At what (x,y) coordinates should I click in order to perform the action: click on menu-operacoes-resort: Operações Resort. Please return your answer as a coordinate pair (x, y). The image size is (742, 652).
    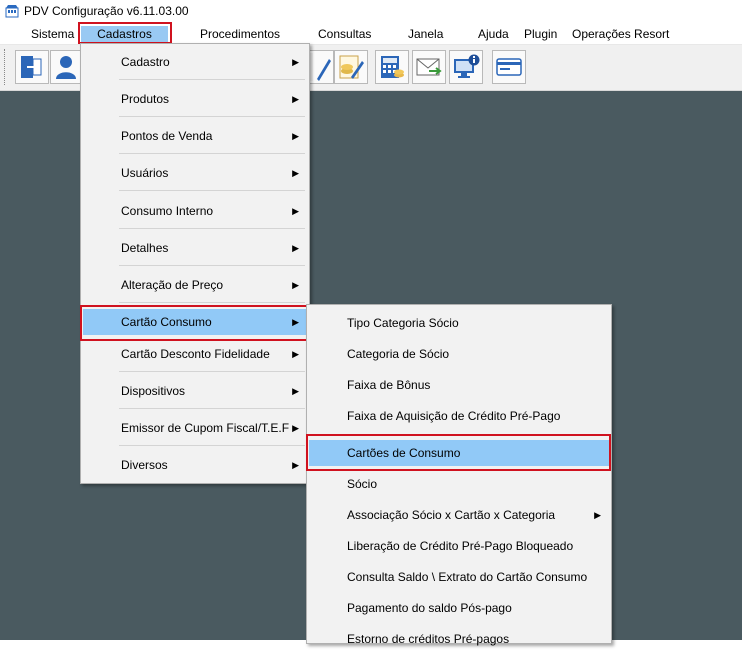
    Looking at the image, I should click on (620, 34).